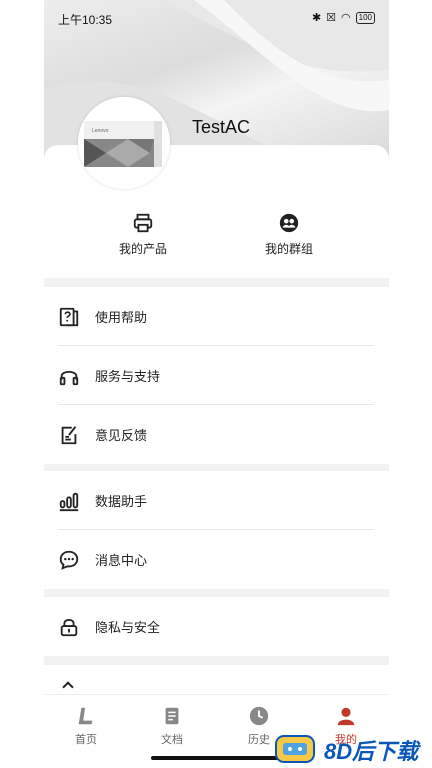 The image size is (432, 768). What do you see at coordinates (172, 726) in the screenshot?
I see `tab-documents: 文档` at bounding box center [172, 726].